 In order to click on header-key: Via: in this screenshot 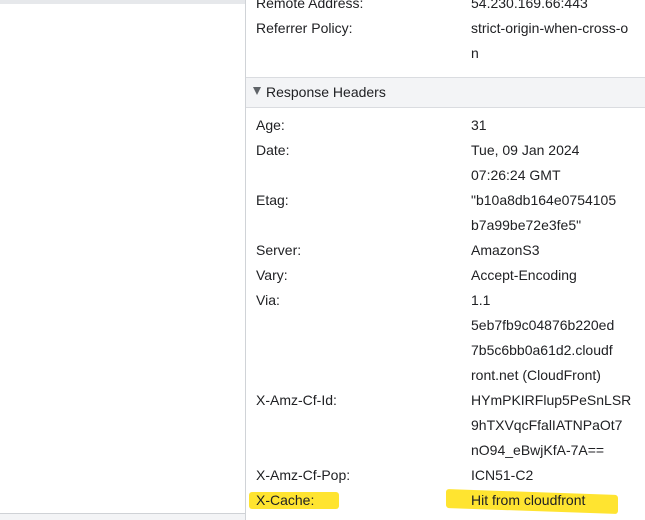, I will do `click(268, 300)`.